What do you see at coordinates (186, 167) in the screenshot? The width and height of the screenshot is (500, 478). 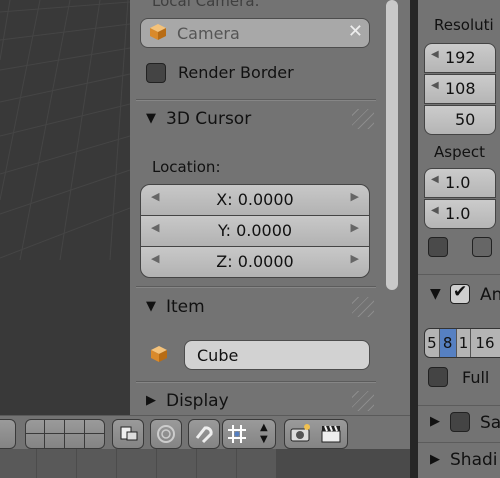 I see `location-label: Location:` at bounding box center [186, 167].